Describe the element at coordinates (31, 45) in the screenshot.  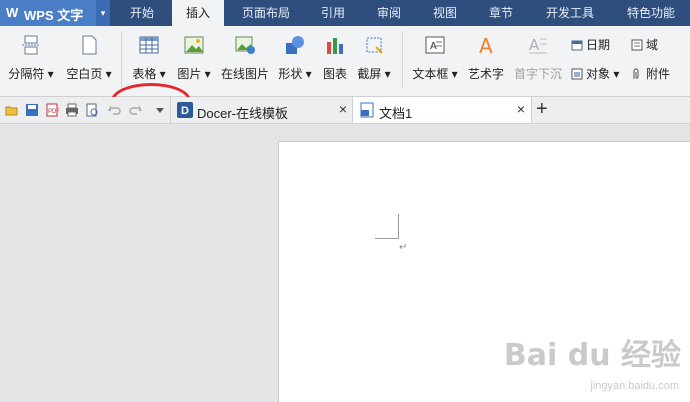
I see `page-break-icon` at that location.